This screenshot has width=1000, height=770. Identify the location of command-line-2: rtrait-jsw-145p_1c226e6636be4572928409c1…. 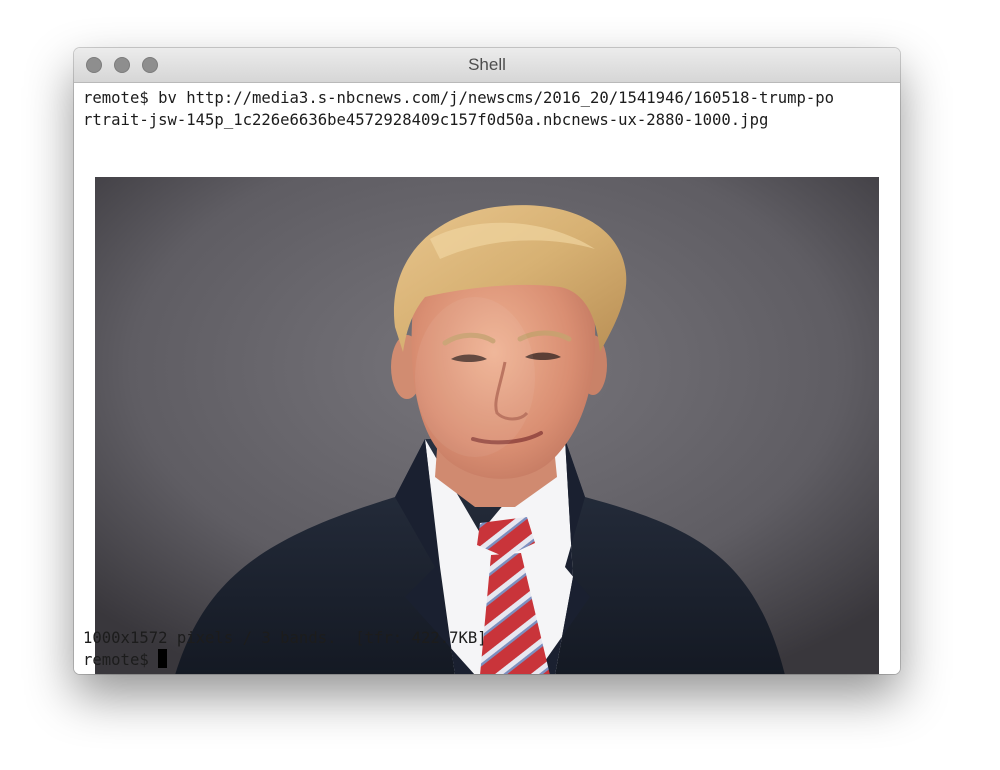
(426, 120).